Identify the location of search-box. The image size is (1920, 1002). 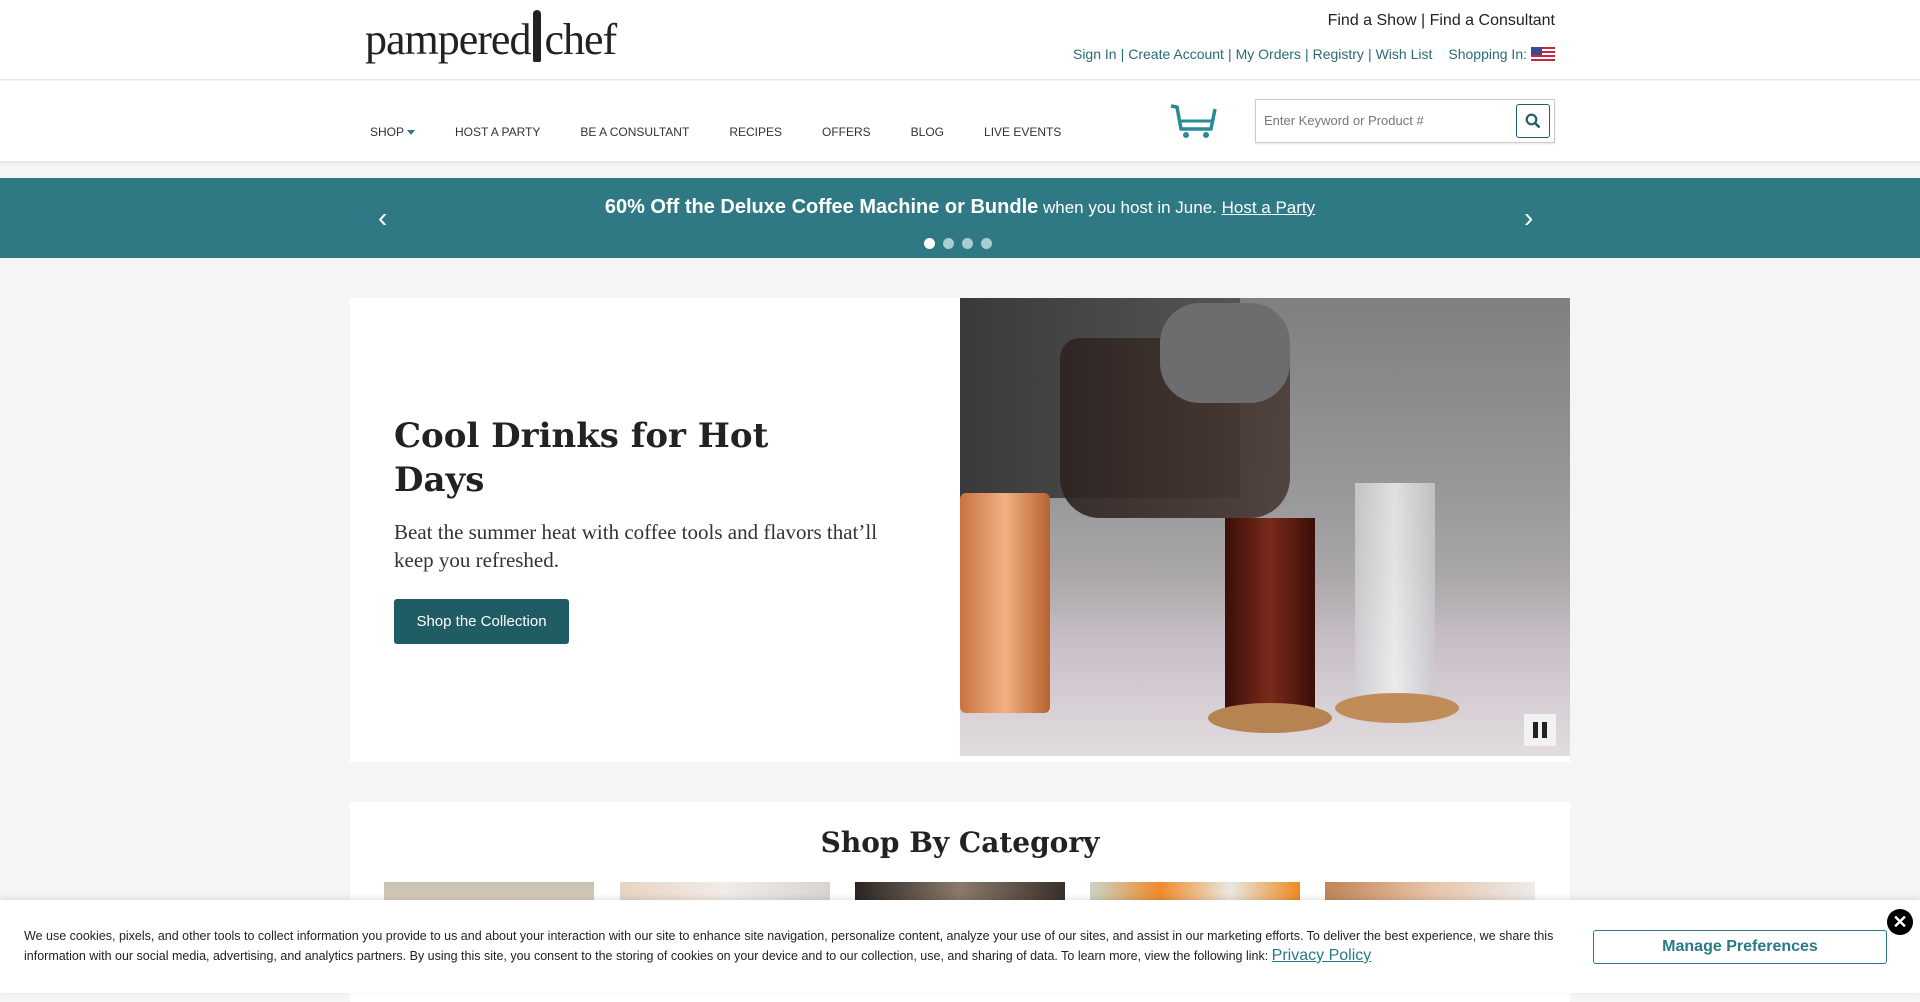
(1405, 121).